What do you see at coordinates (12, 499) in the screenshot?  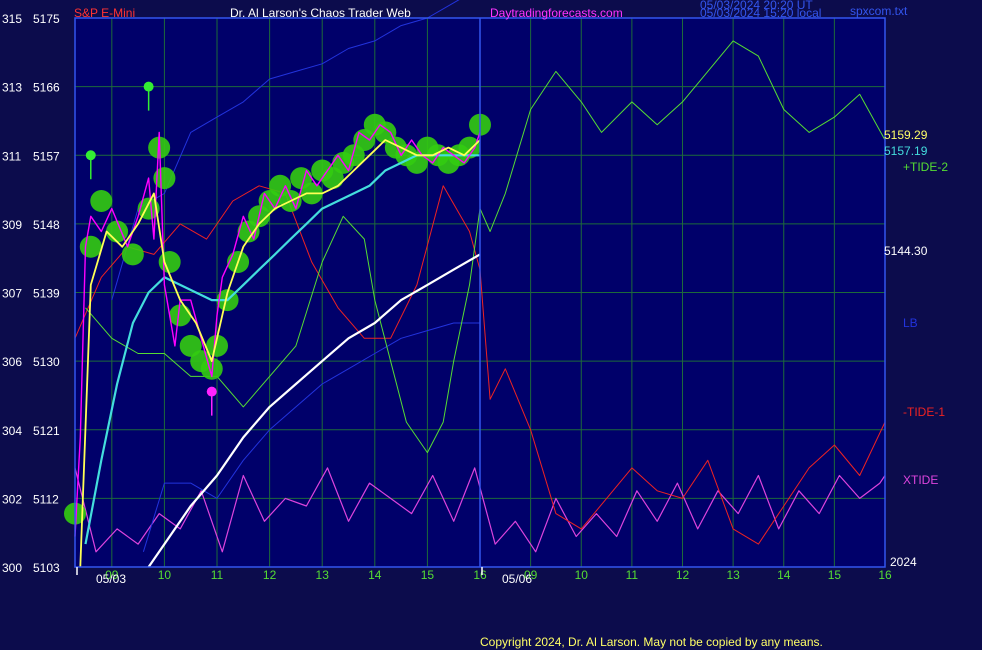 I see `y-tick-outer: 302` at bounding box center [12, 499].